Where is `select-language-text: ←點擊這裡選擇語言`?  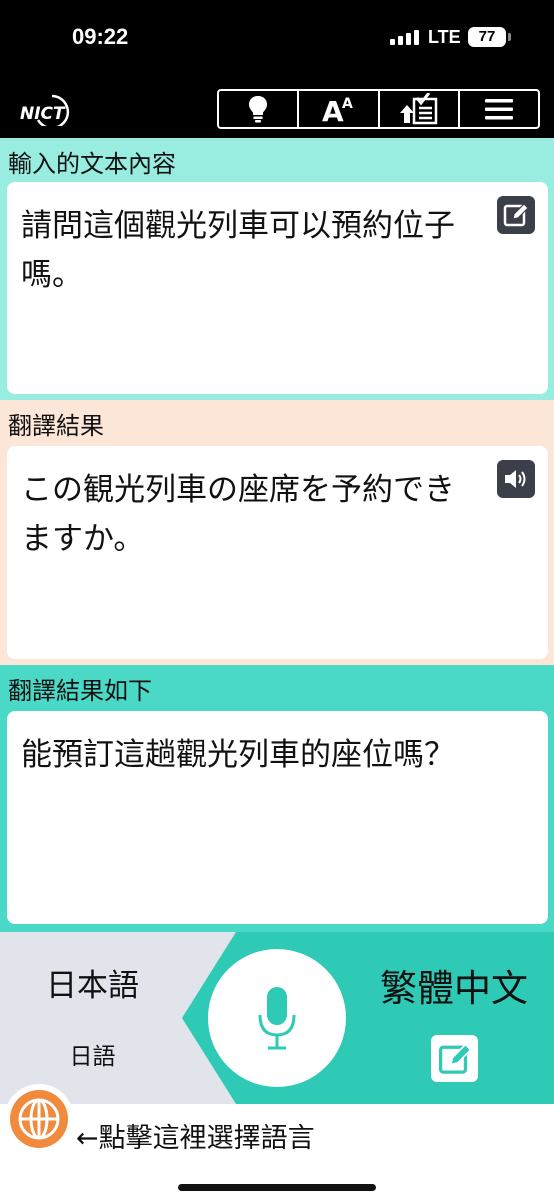 select-language-text: ←點擊這裡選擇語言 is located at coordinates (195, 1135).